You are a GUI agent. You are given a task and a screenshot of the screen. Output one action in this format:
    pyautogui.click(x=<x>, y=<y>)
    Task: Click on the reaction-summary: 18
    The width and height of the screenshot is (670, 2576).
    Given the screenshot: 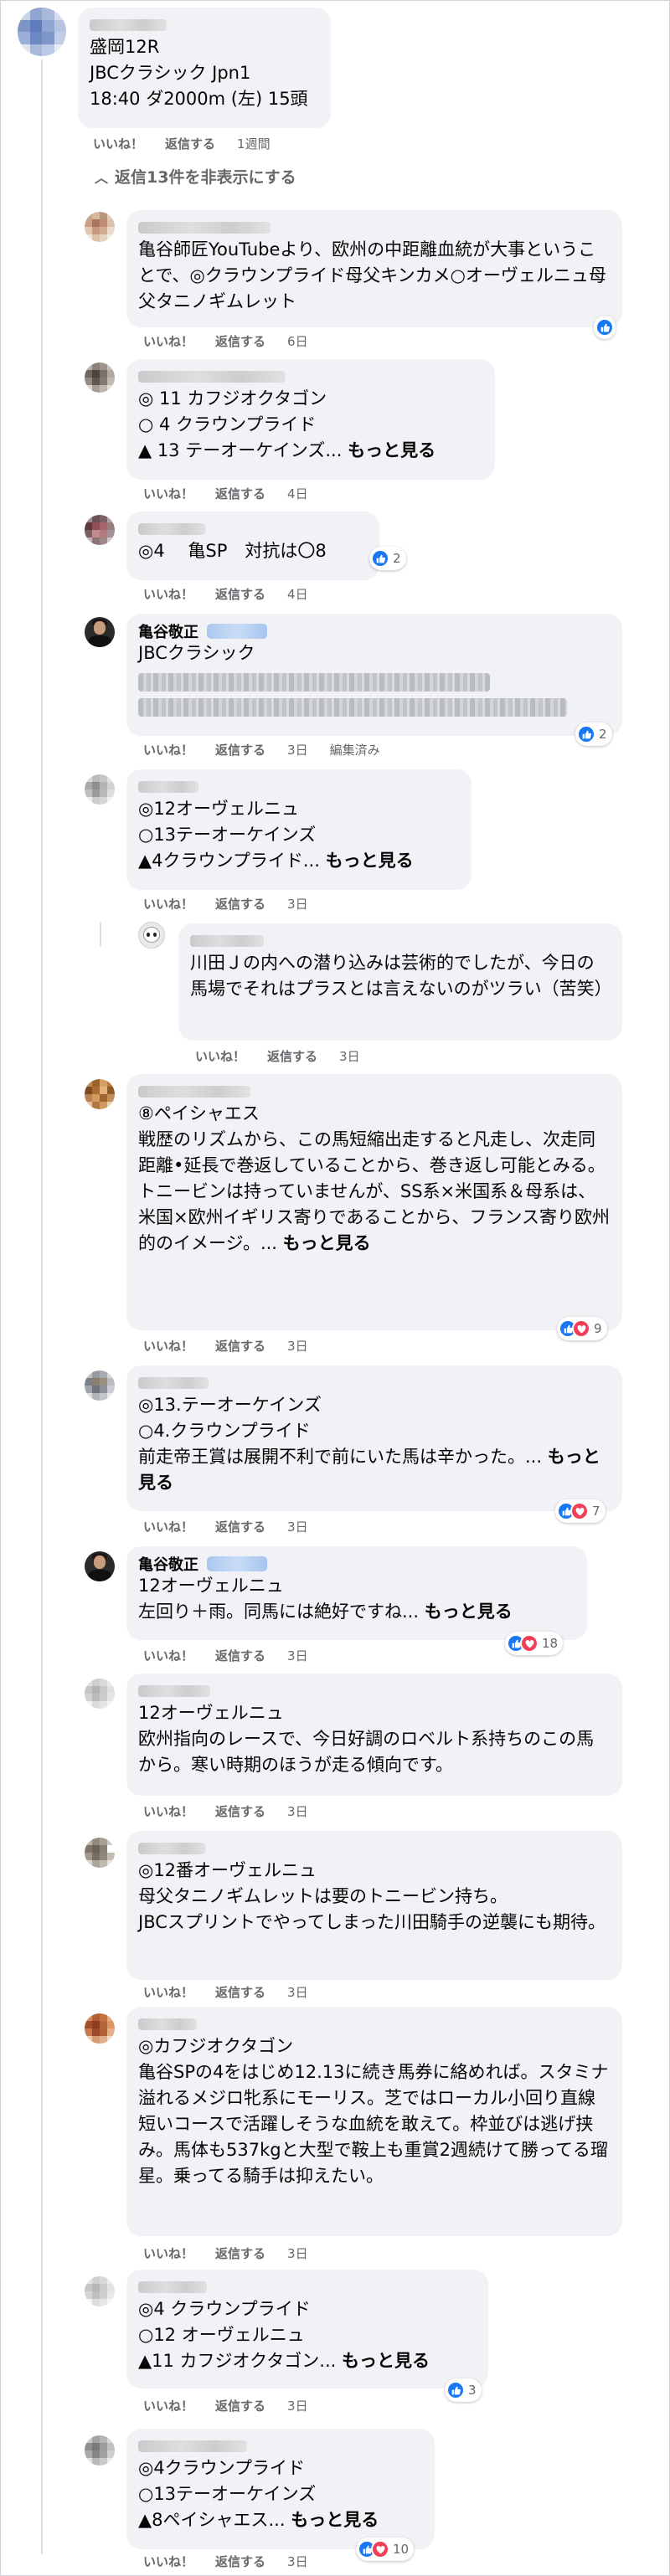 What is the action you would take?
    pyautogui.click(x=534, y=1644)
    